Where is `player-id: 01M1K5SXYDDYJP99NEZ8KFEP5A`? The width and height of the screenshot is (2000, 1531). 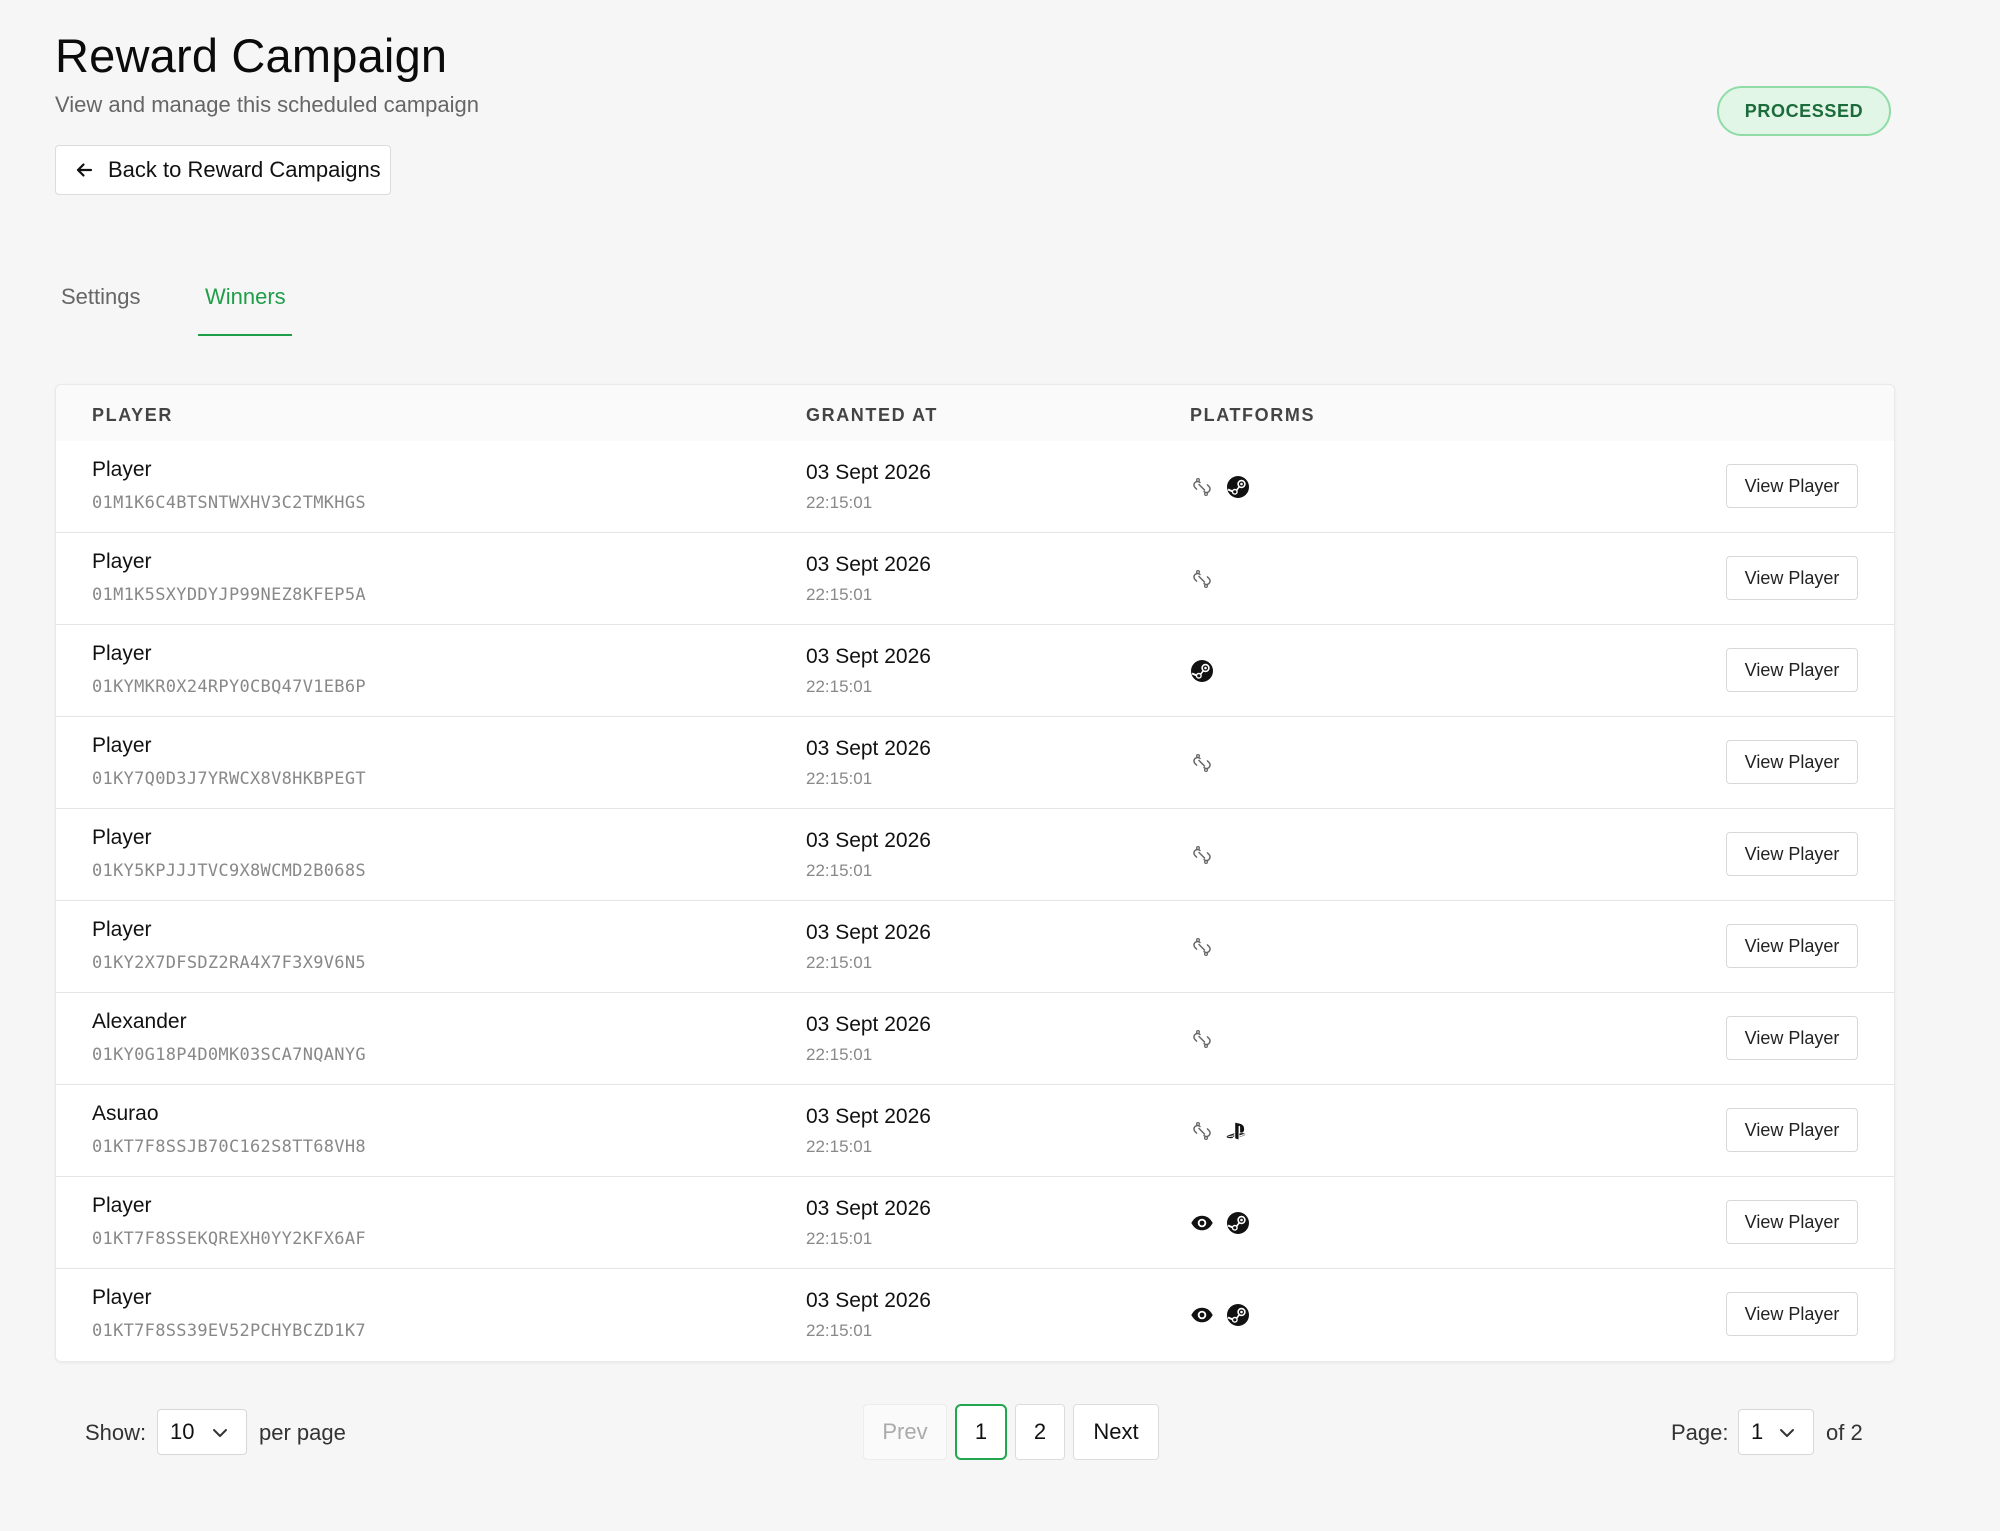 player-id: 01M1K5SXYDDYJP99NEZ8KFEP5A is located at coordinates (229, 595).